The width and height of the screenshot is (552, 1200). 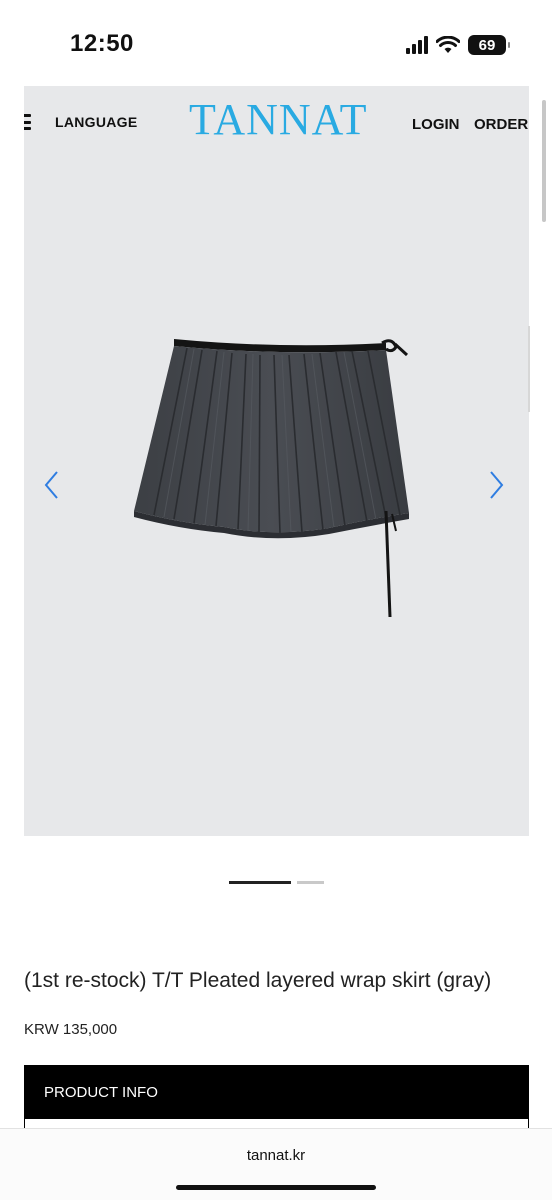 I want to click on order-link: ORDER, so click(x=501, y=124).